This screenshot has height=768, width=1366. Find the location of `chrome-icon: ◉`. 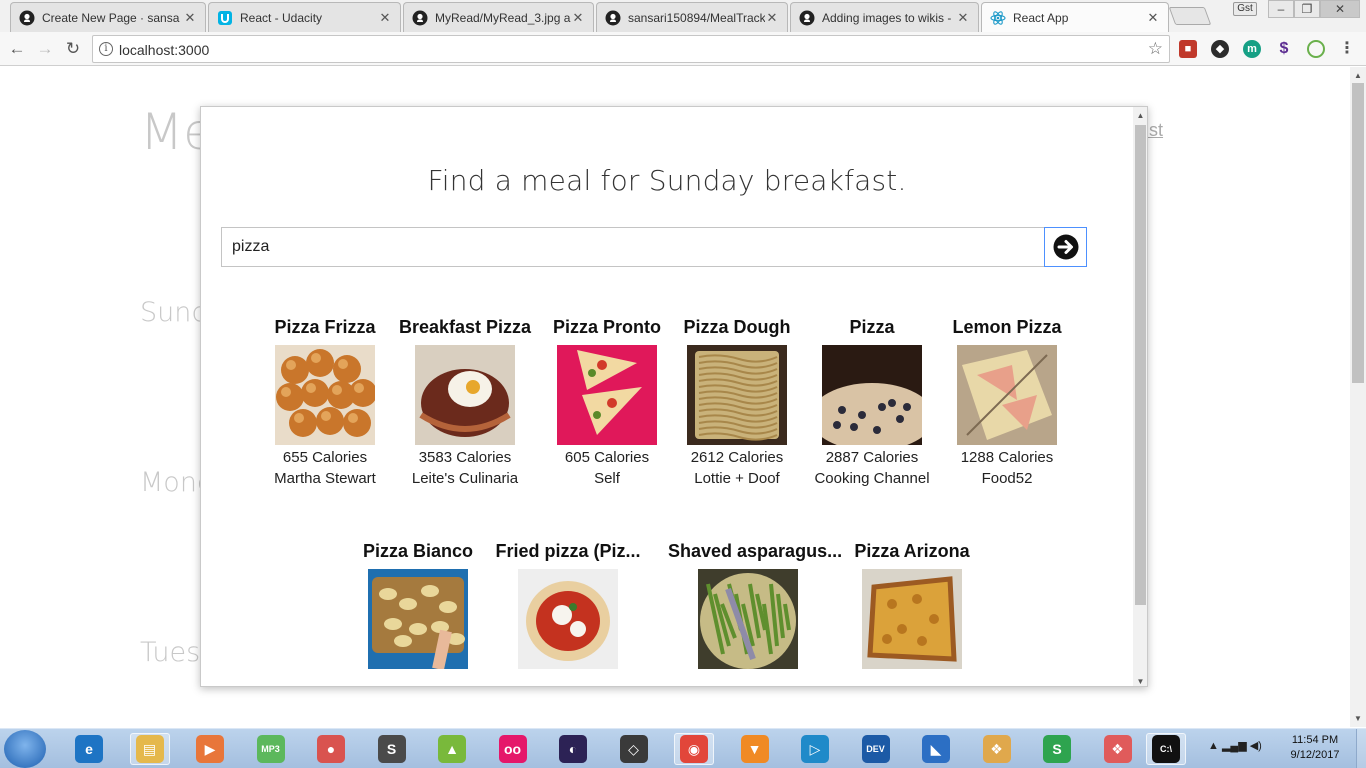

chrome-icon: ◉ is located at coordinates (694, 749).